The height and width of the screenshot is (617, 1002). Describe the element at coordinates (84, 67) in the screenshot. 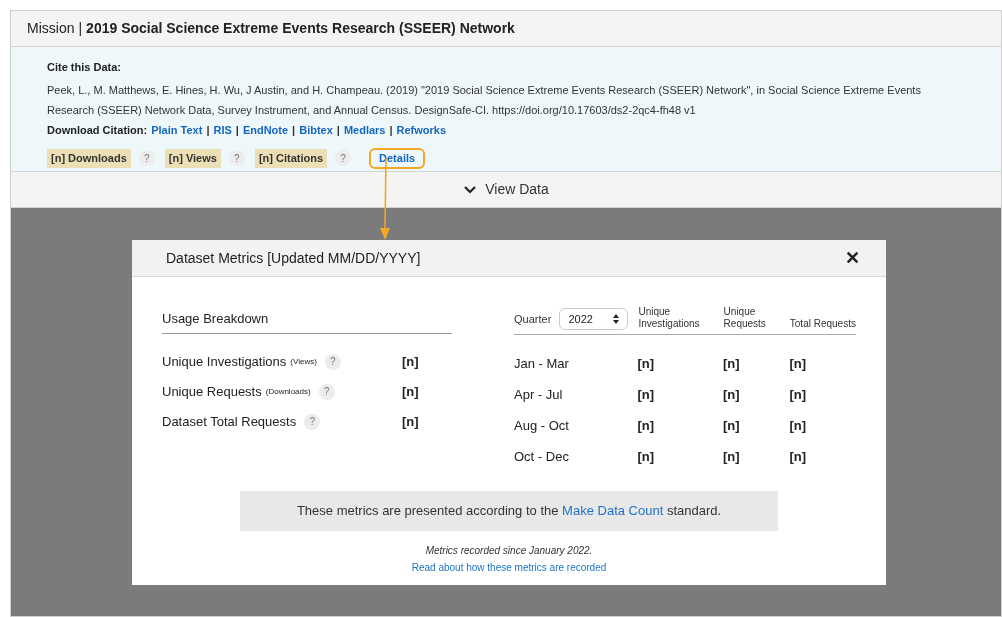

I see `cite-heading: Cite this Data:` at that location.